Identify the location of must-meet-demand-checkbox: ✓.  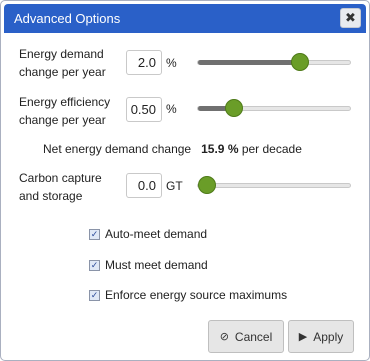
(94, 265).